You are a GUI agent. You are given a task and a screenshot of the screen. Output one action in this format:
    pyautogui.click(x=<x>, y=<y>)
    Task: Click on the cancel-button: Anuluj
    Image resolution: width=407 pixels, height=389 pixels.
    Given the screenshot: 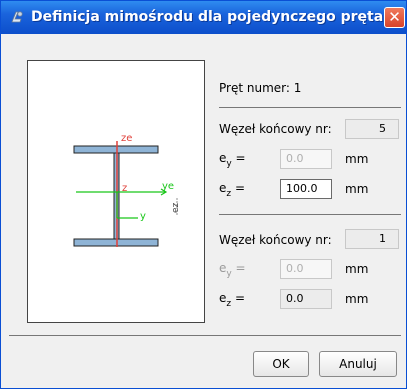 What is the action you would take?
    pyautogui.click(x=358, y=364)
    